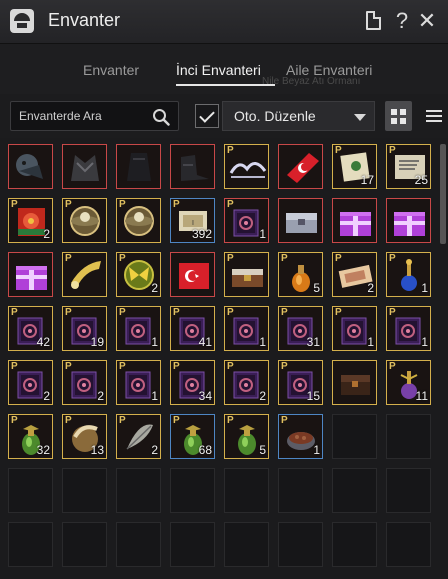  I want to click on item-slot: P 13, so click(84, 436).